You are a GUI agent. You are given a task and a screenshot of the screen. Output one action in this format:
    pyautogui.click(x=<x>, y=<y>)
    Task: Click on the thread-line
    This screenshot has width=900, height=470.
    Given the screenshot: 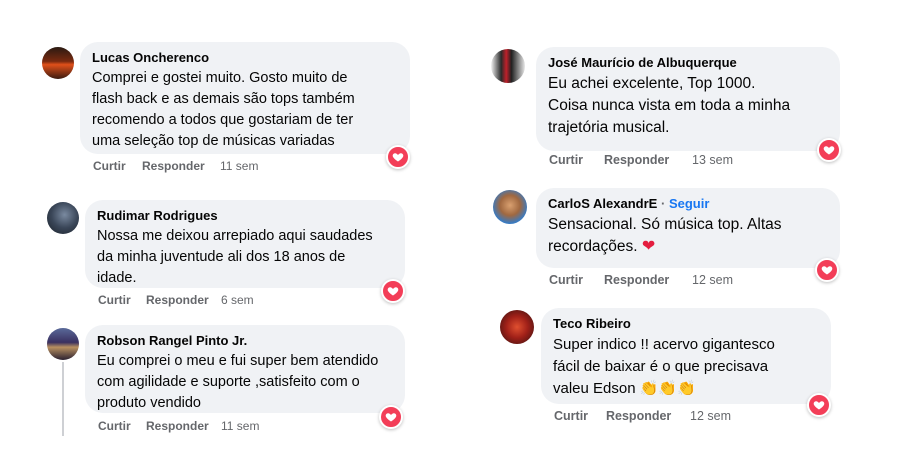 What is the action you would take?
    pyautogui.click(x=63, y=399)
    